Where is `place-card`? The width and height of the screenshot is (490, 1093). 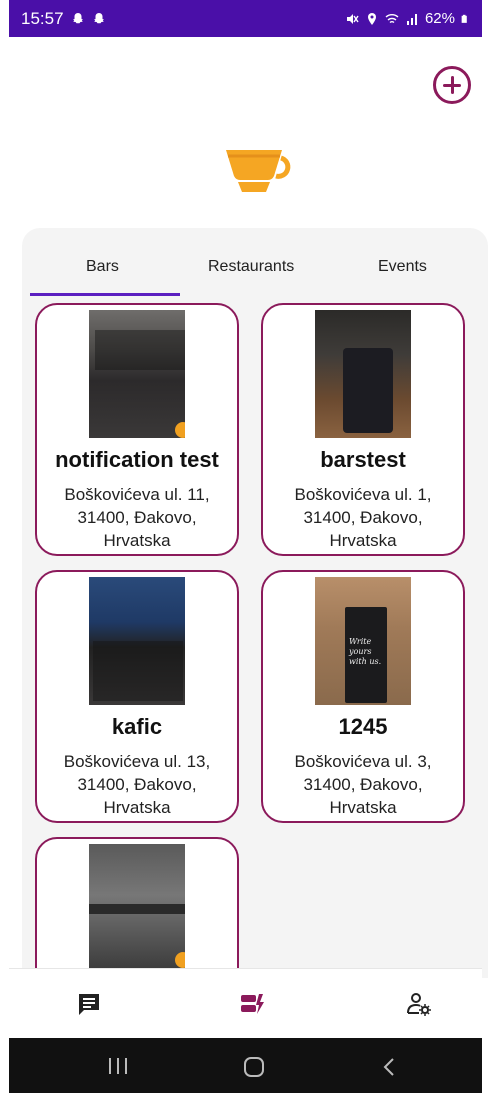
place-card is located at coordinates (137, 907).